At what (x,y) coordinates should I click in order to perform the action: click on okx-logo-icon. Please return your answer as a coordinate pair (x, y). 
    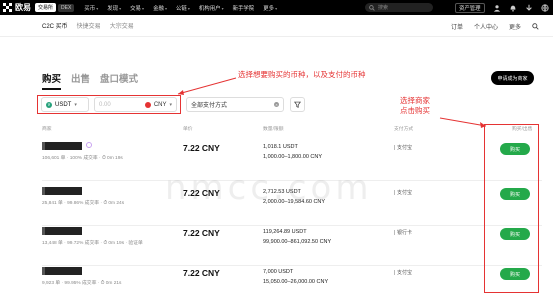
    Looking at the image, I should click on (7, 7).